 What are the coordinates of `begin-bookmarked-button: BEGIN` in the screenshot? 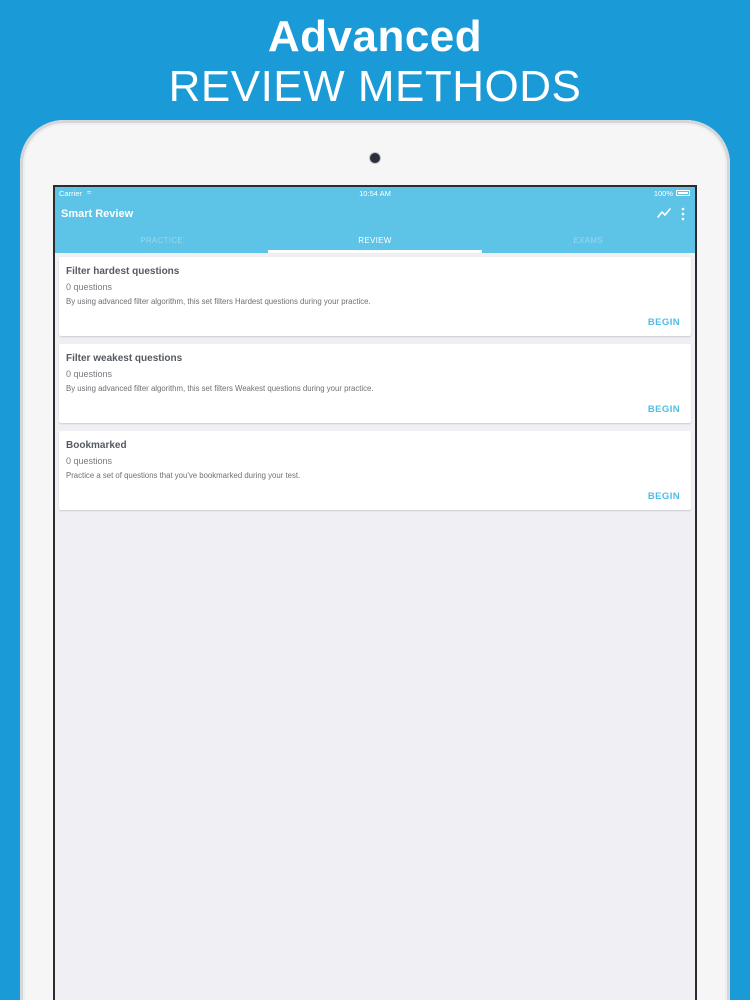 It's located at (664, 496).